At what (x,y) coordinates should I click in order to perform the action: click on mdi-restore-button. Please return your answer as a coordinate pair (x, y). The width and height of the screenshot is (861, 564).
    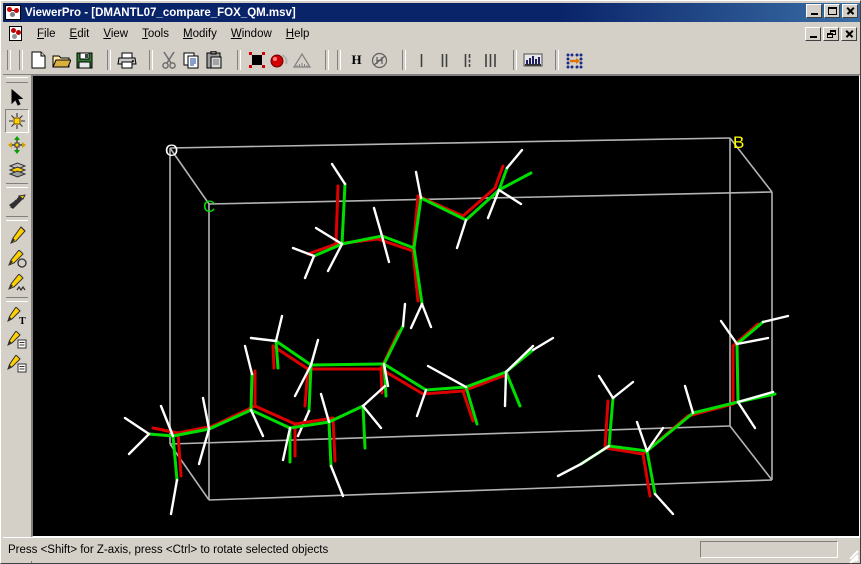
    Looking at the image, I should click on (831, 34).